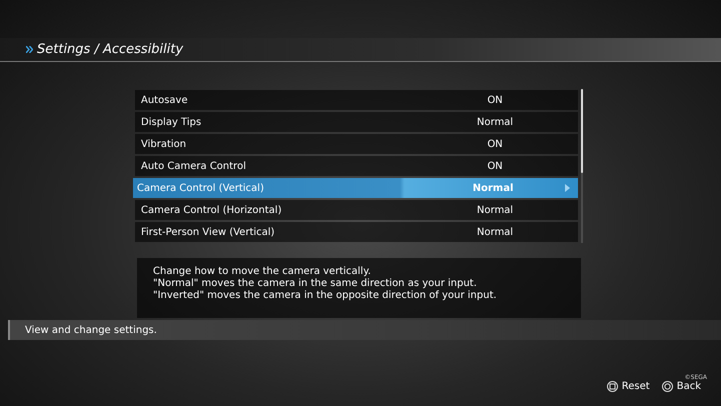 The image size is (721, 406). I want to click on description-line: Change how to move the camera vertically., so click(262, 272).